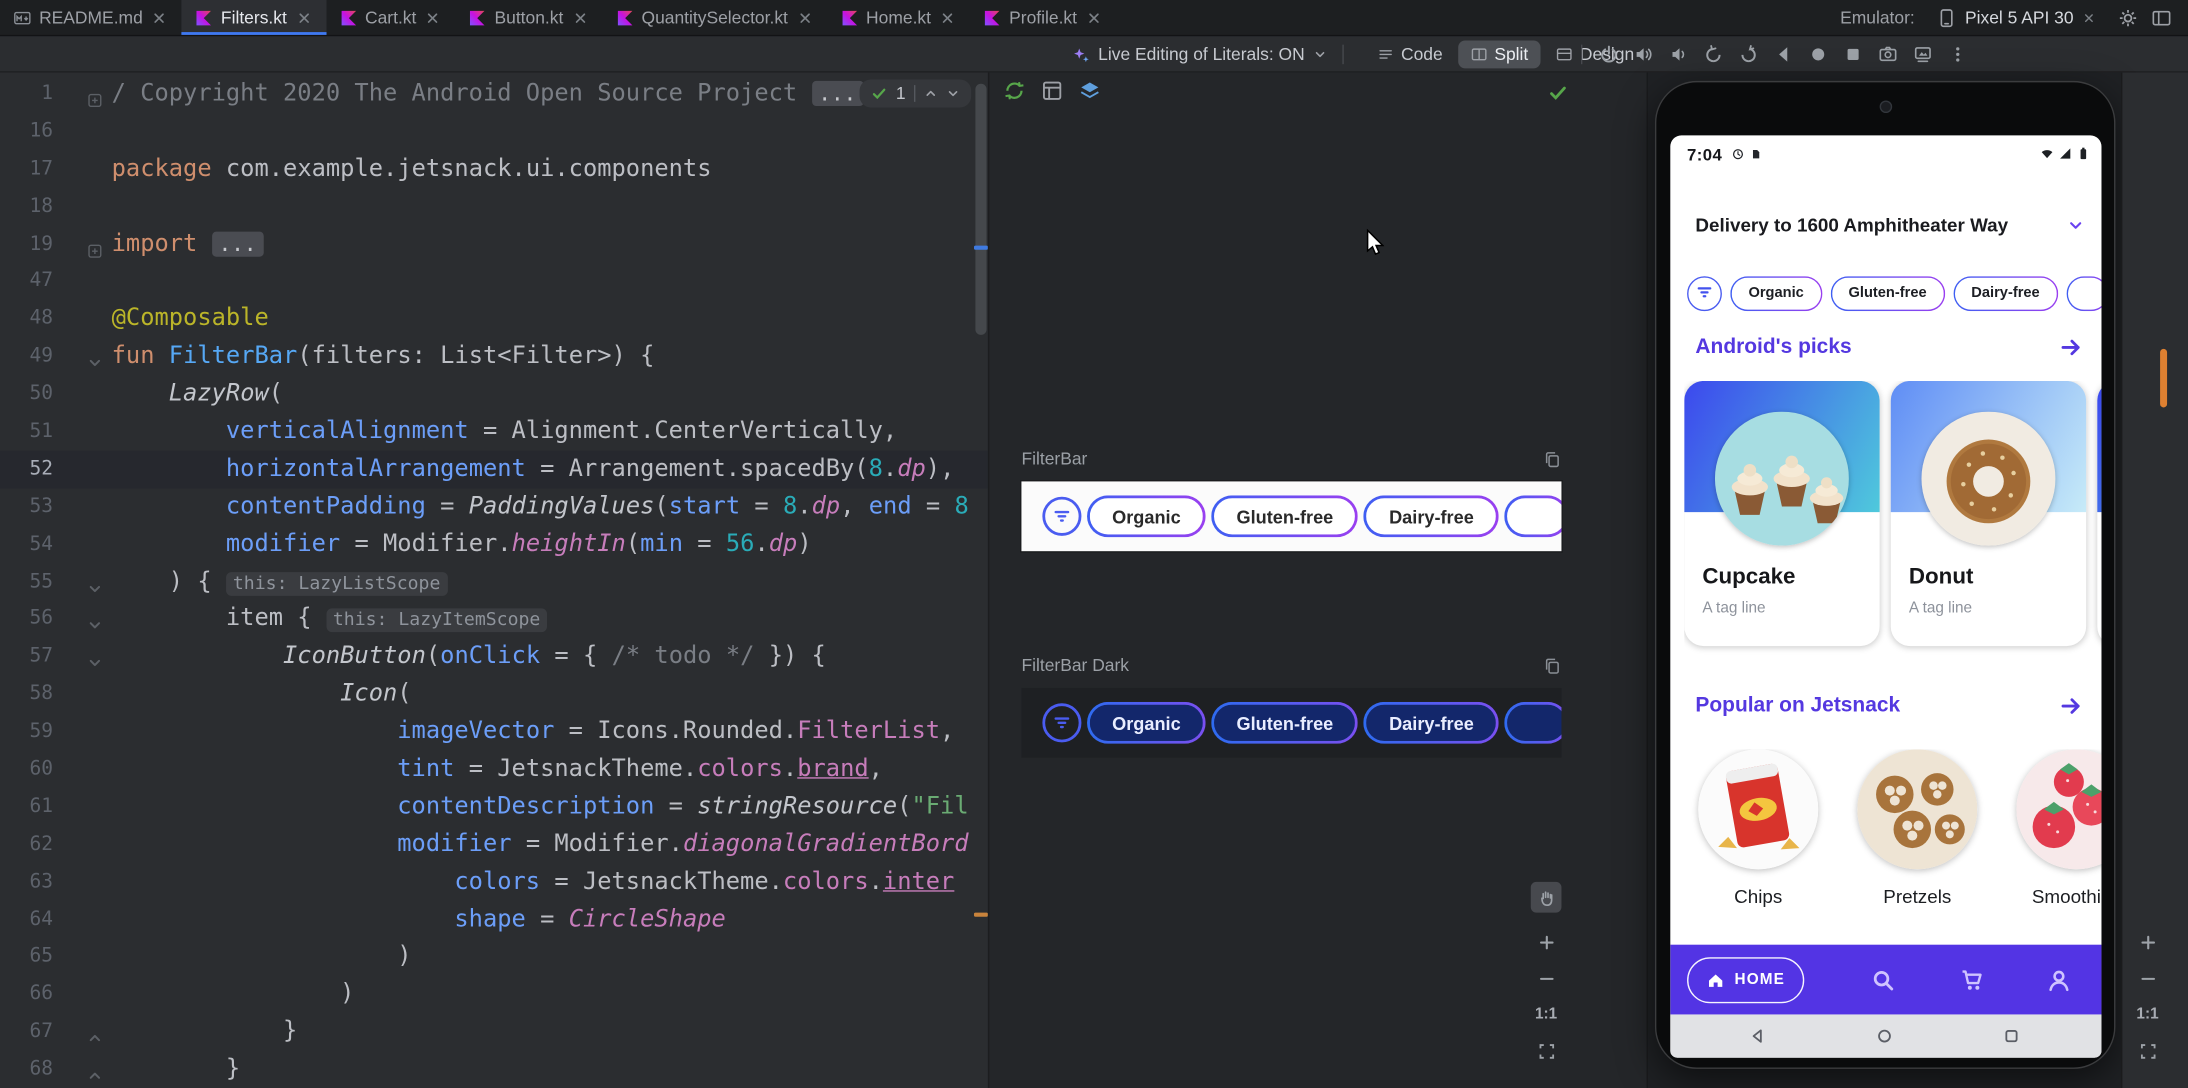 The width and height of the screenshot is (2188, 1088). I want to click on profile-icon, so click(2059, 980).